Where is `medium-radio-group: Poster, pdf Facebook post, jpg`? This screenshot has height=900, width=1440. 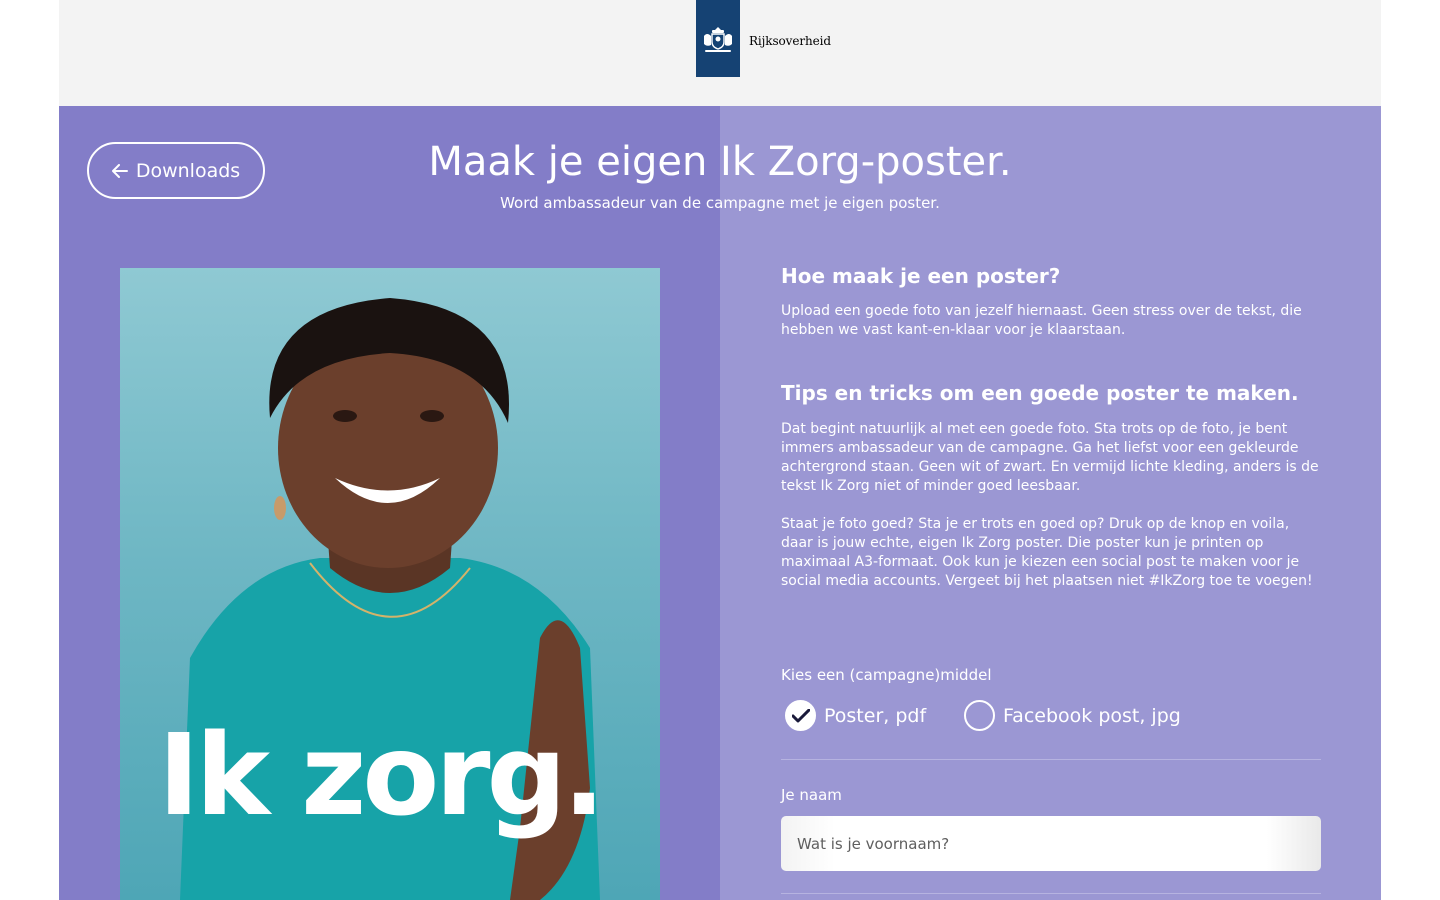 medium-radio-group: Poster, pdf Facebook post, jpg is located at coordinates (1051, 716).